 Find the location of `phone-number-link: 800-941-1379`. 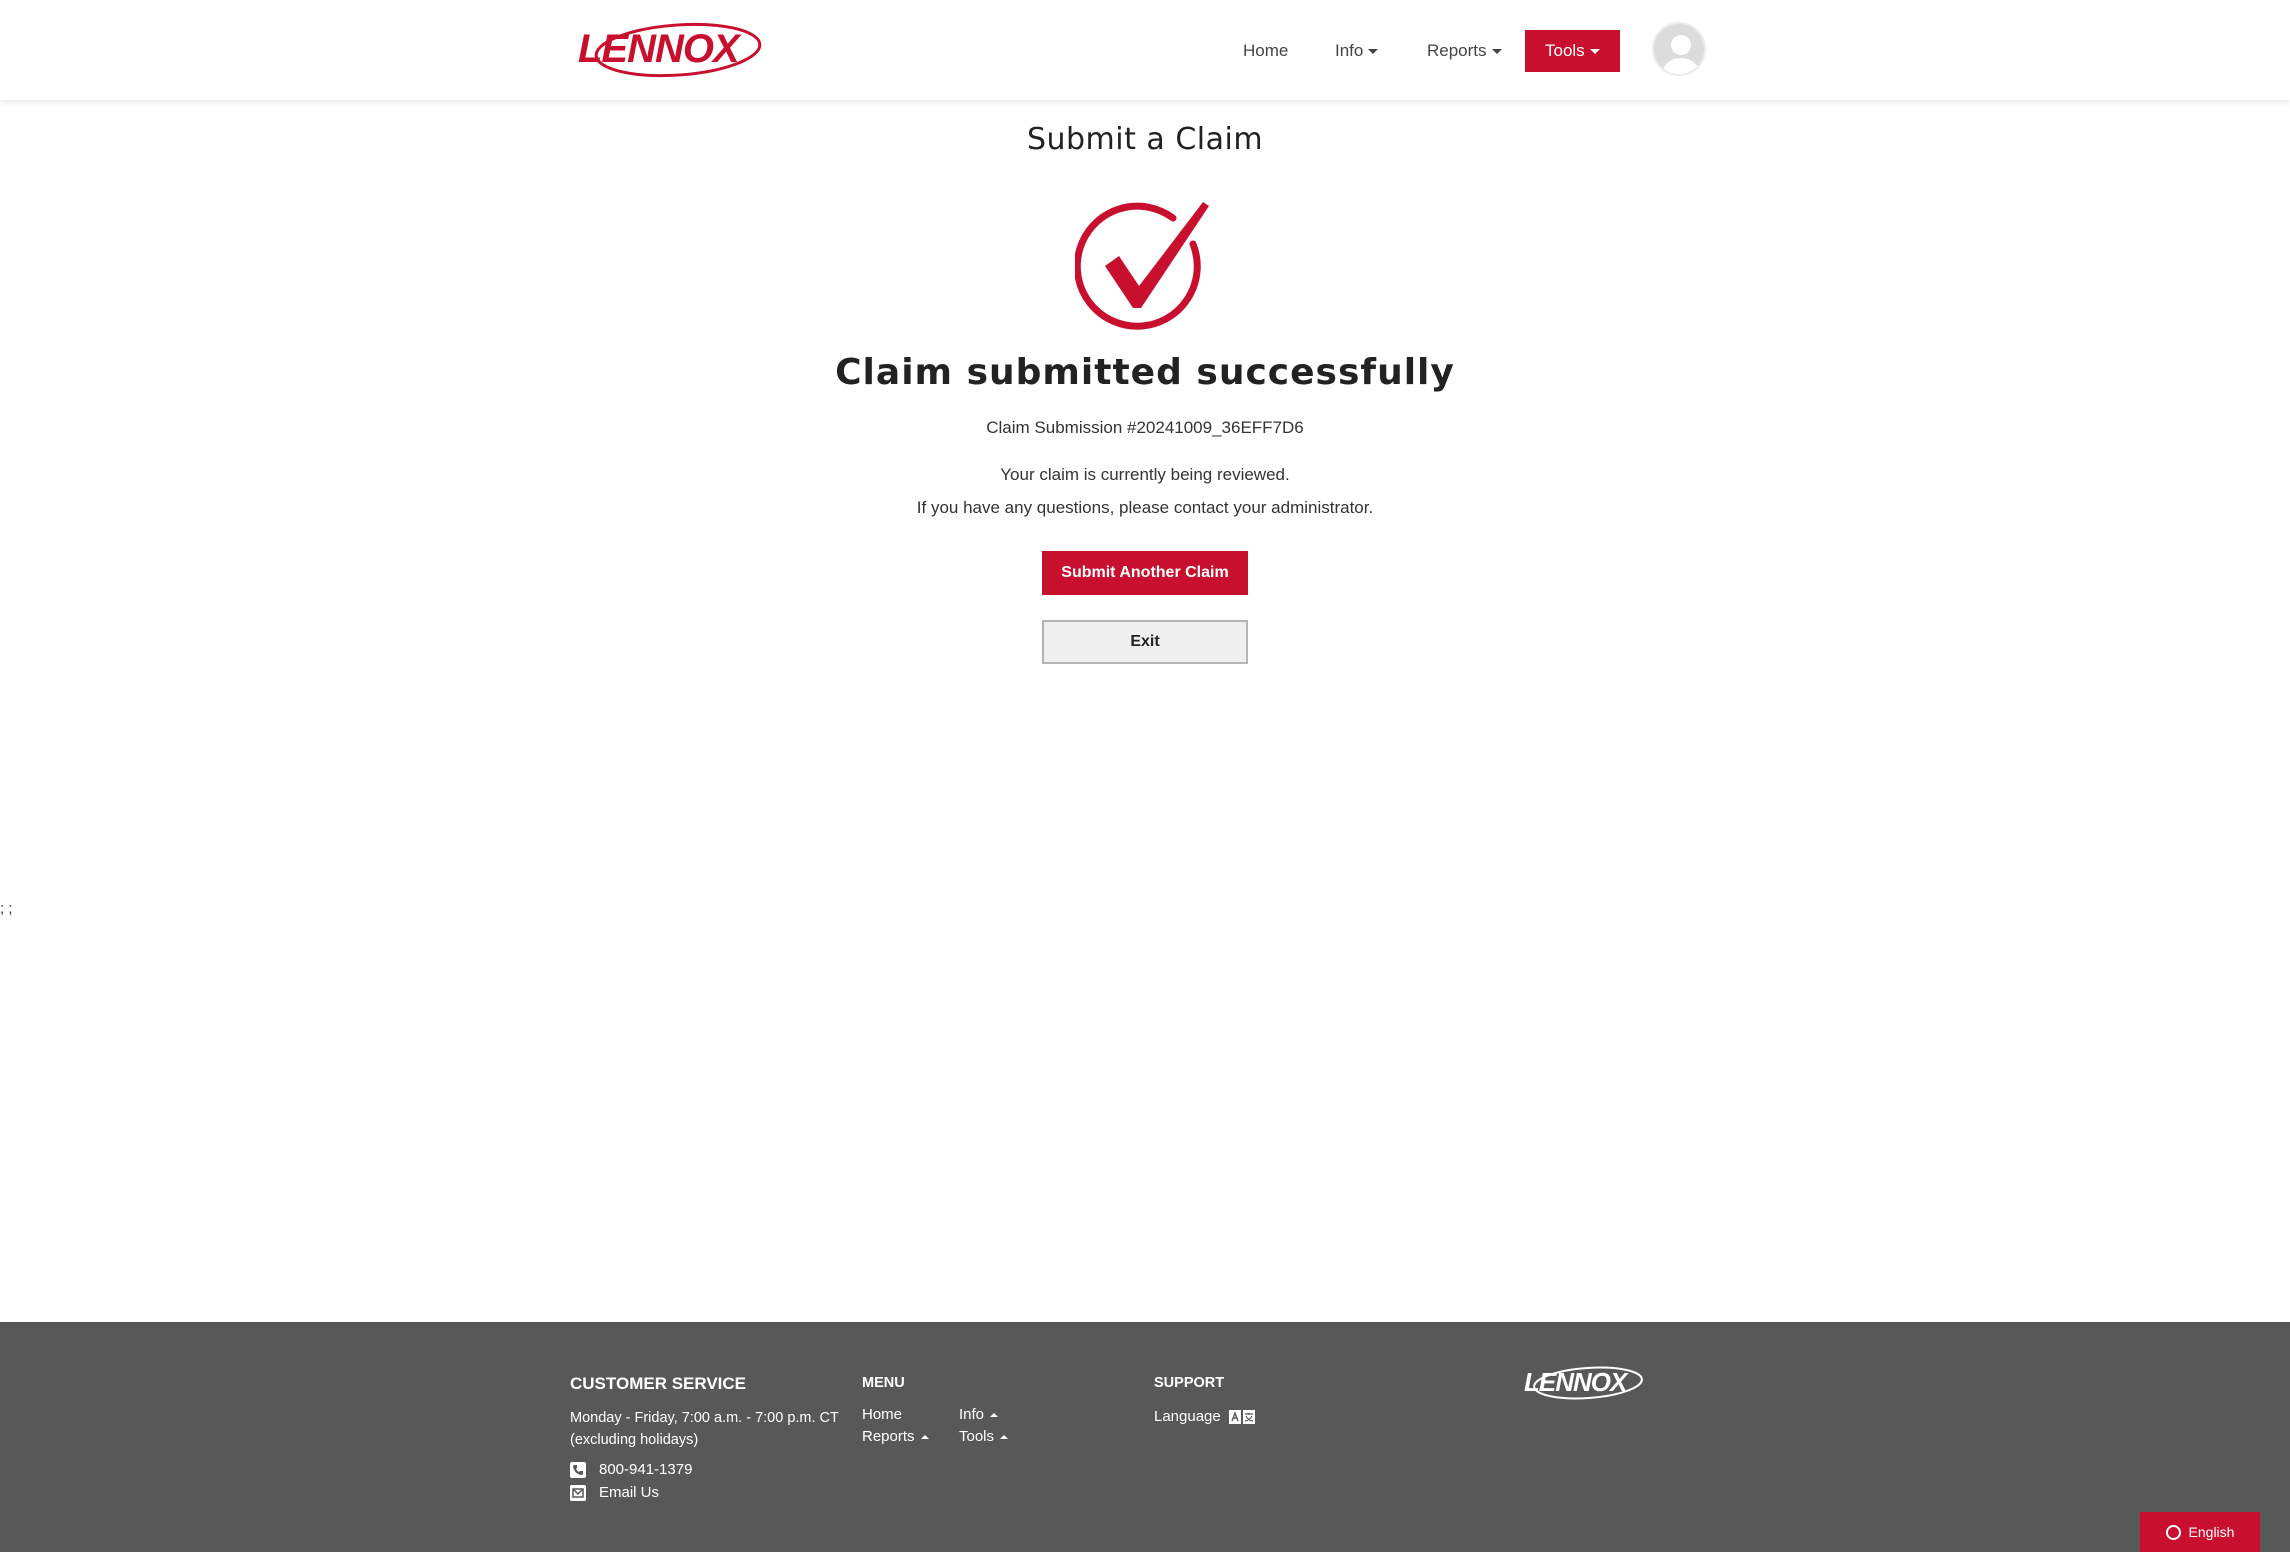

phone-number-link: 800-941-1379 is located at coordinates (645, 1469).